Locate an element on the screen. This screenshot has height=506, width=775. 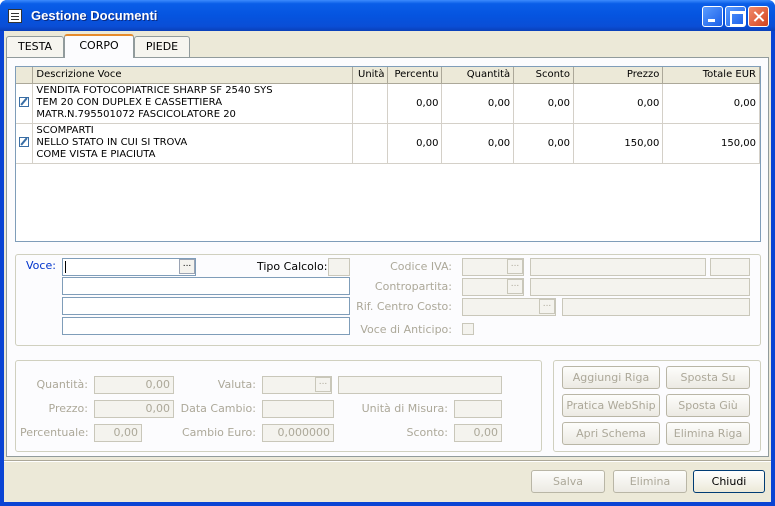
prezzo-input: 0,00 is located at coordinates (134, 409).